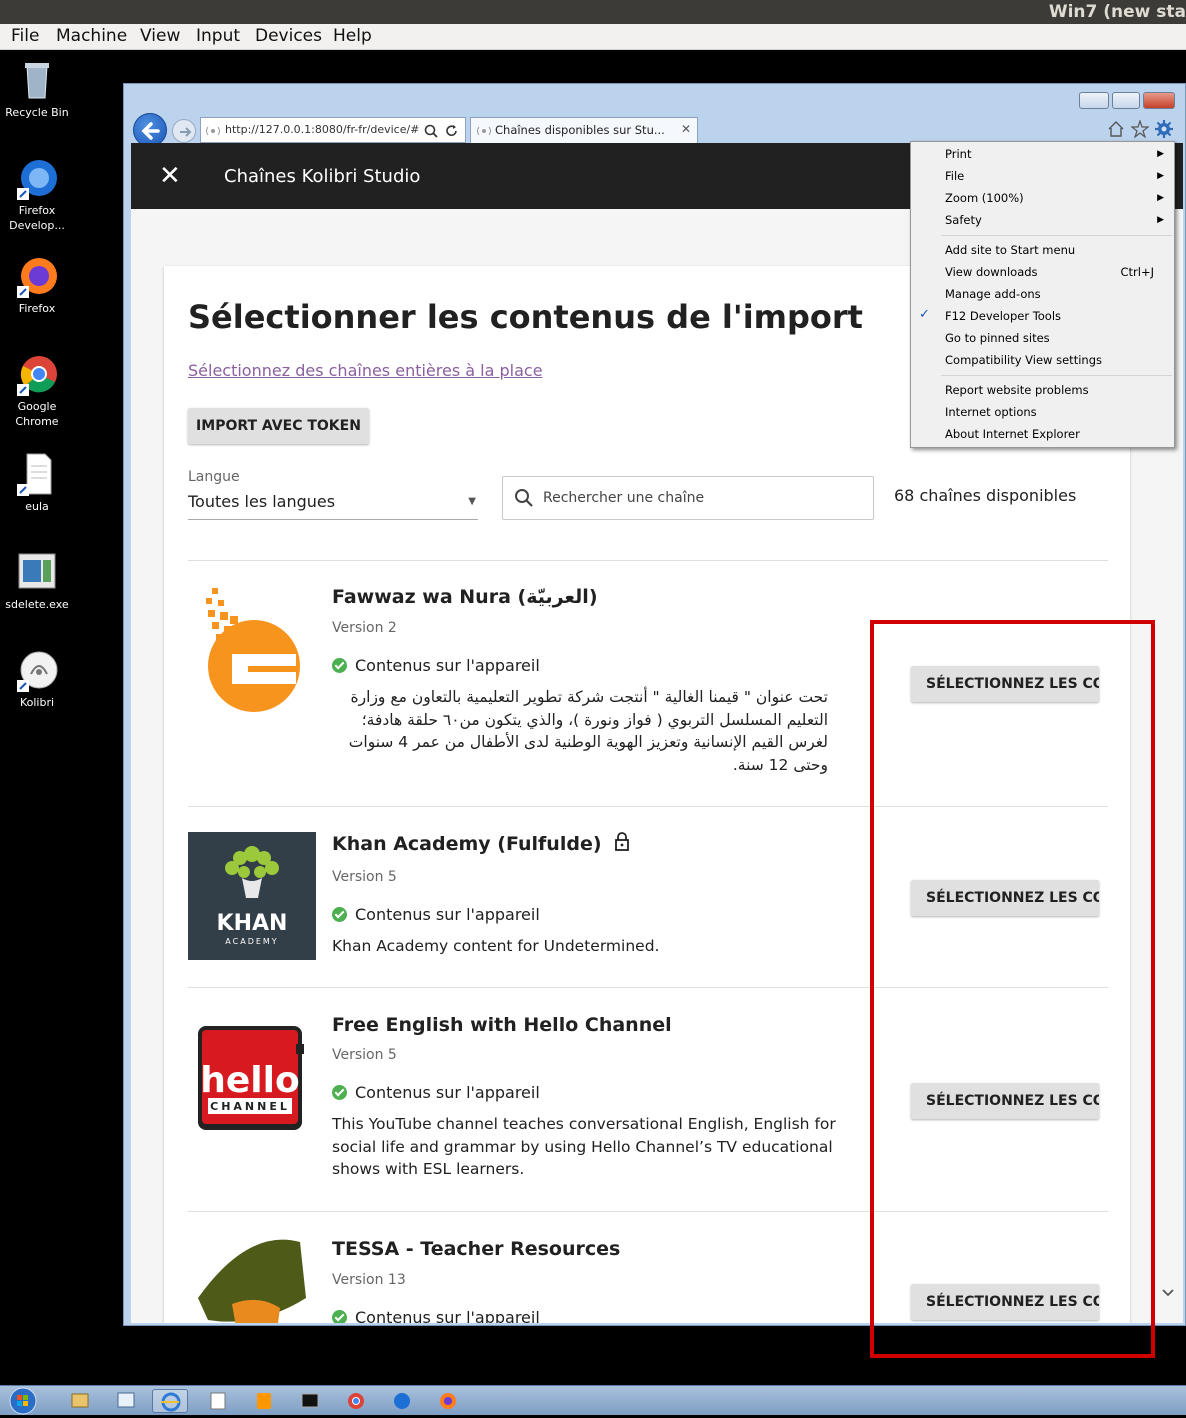  Describe the element at coordinates (252, 1280) in the screenshot. I see `channel-thumbnail-tessa` at that location.